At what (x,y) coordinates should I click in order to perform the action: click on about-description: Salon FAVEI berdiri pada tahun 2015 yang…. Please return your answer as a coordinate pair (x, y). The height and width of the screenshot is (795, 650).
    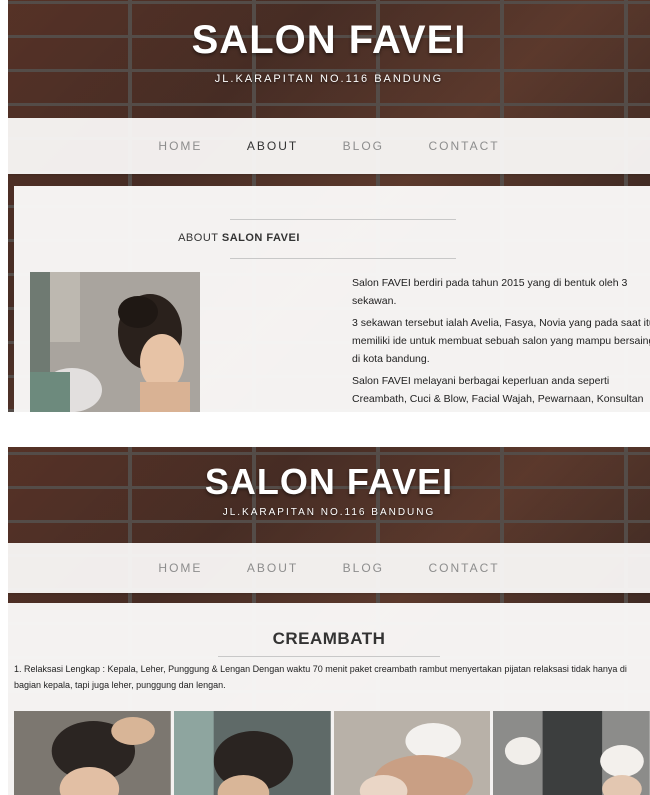
    Looking at the image, I should click on (501, 343).